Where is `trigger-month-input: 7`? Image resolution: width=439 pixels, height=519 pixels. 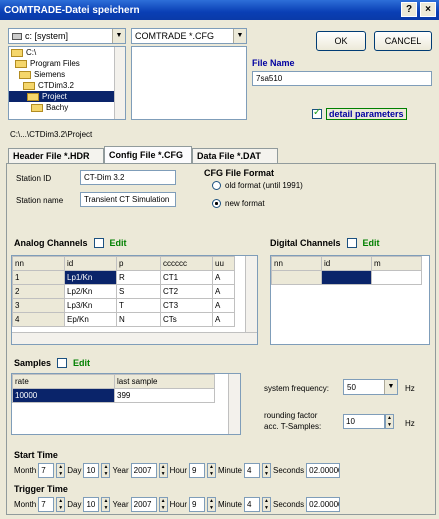 trigger-month-input: 7 is located at coordinates (46, 504).